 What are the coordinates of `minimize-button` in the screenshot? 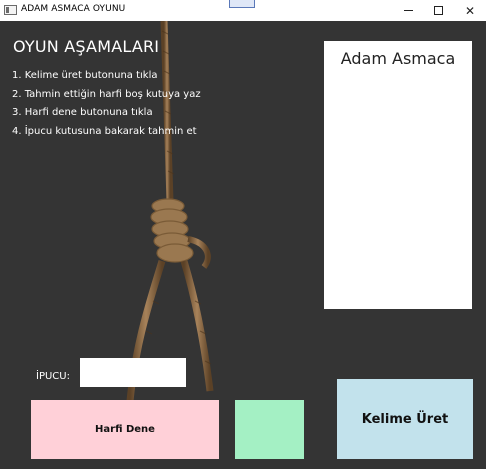 It's located at (408, 10).